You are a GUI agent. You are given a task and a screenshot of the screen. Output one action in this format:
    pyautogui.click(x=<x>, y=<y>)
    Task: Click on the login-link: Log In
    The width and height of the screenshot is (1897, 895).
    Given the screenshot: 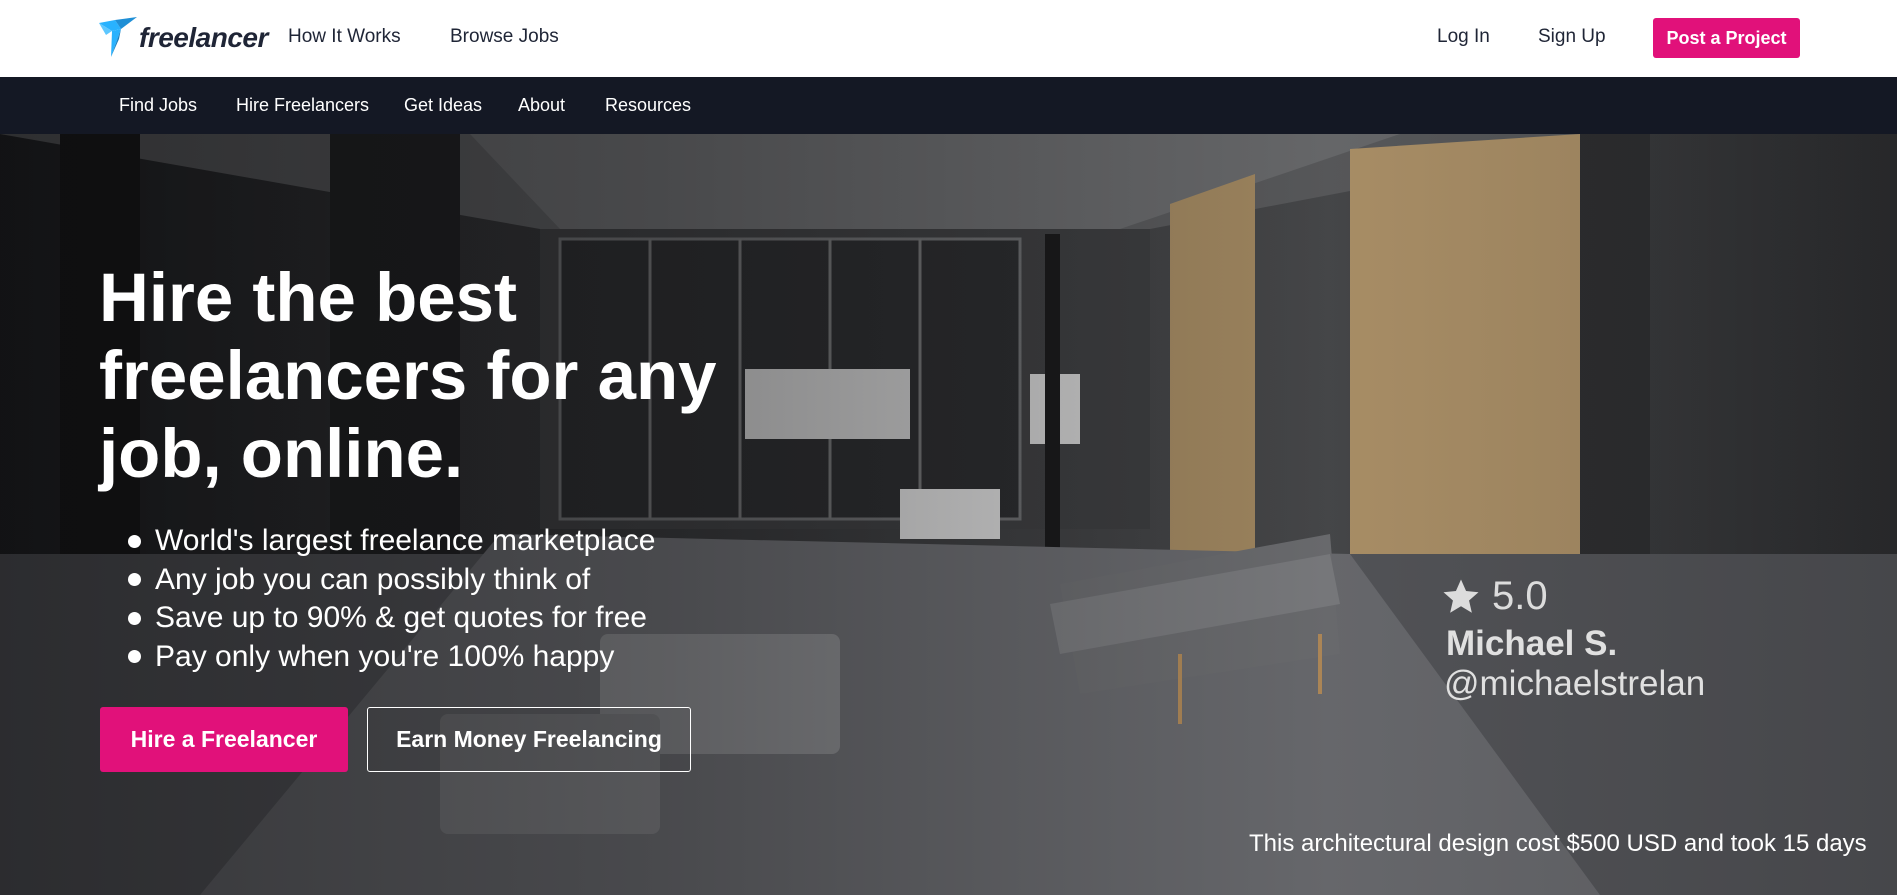 What is the action you would take?
    pyautogui.click(x=1463, y=37)
    